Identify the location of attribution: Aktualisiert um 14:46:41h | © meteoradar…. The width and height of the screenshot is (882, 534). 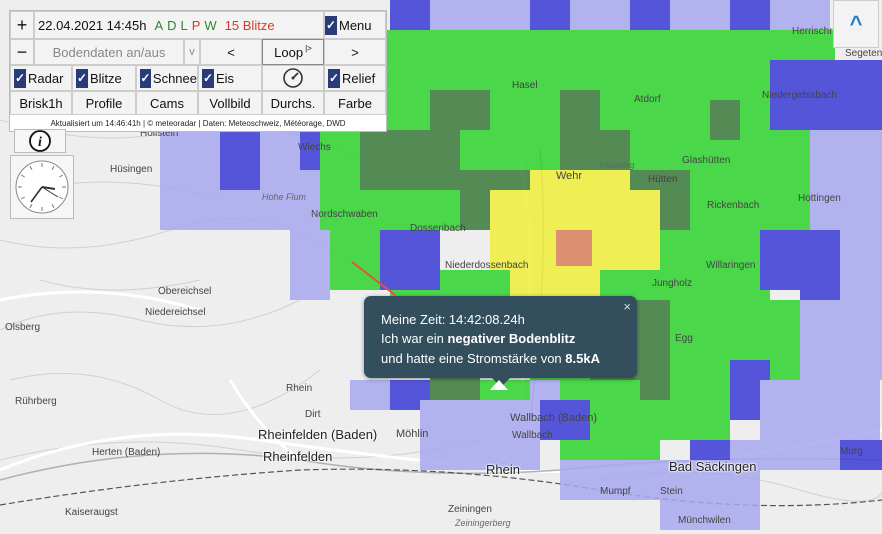
(198, 123).